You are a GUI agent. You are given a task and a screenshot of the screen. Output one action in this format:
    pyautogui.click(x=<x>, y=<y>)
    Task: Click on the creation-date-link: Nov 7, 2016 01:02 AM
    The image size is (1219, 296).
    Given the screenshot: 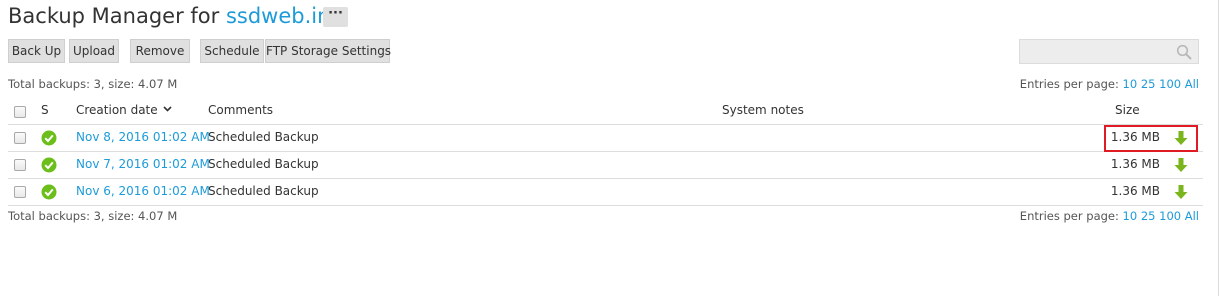 What is the action you would take?
    pyautogui.click(x=143, y=164)
    